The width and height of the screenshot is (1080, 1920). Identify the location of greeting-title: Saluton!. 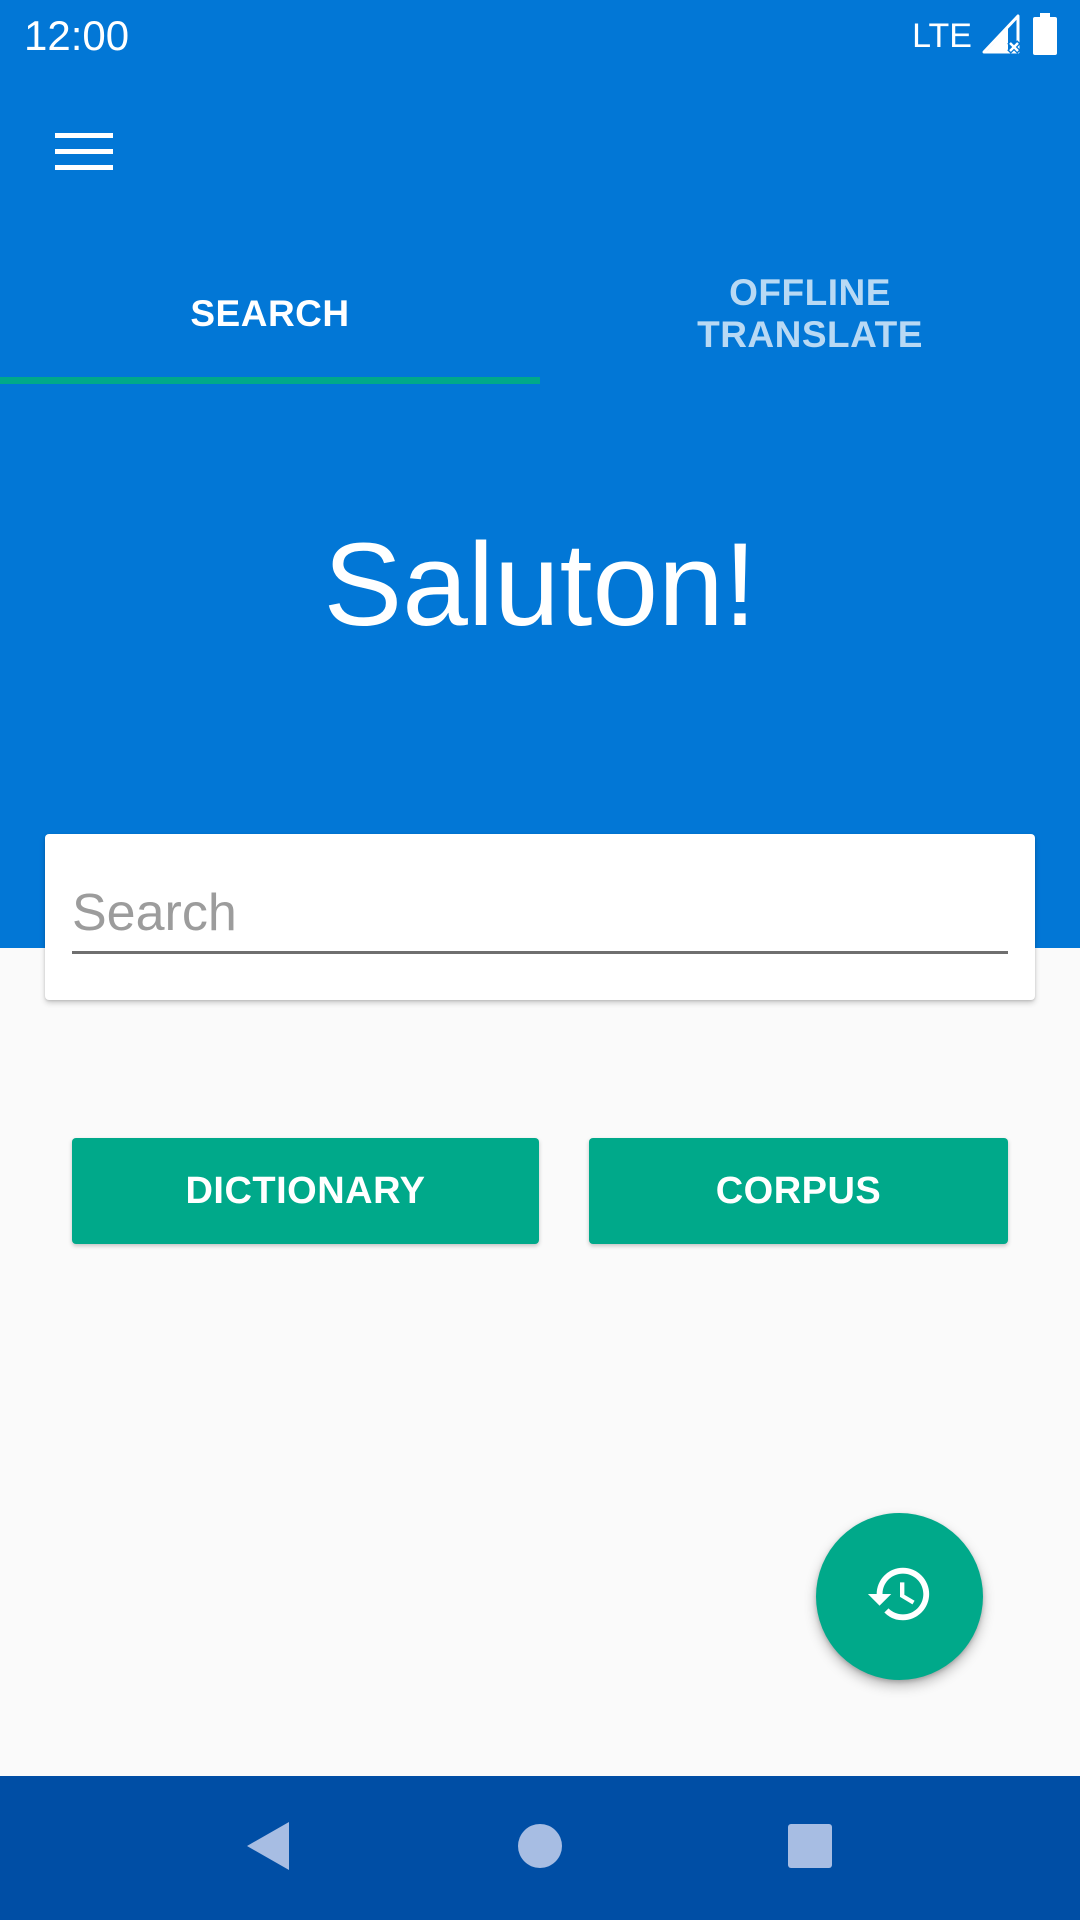
(540, 585).